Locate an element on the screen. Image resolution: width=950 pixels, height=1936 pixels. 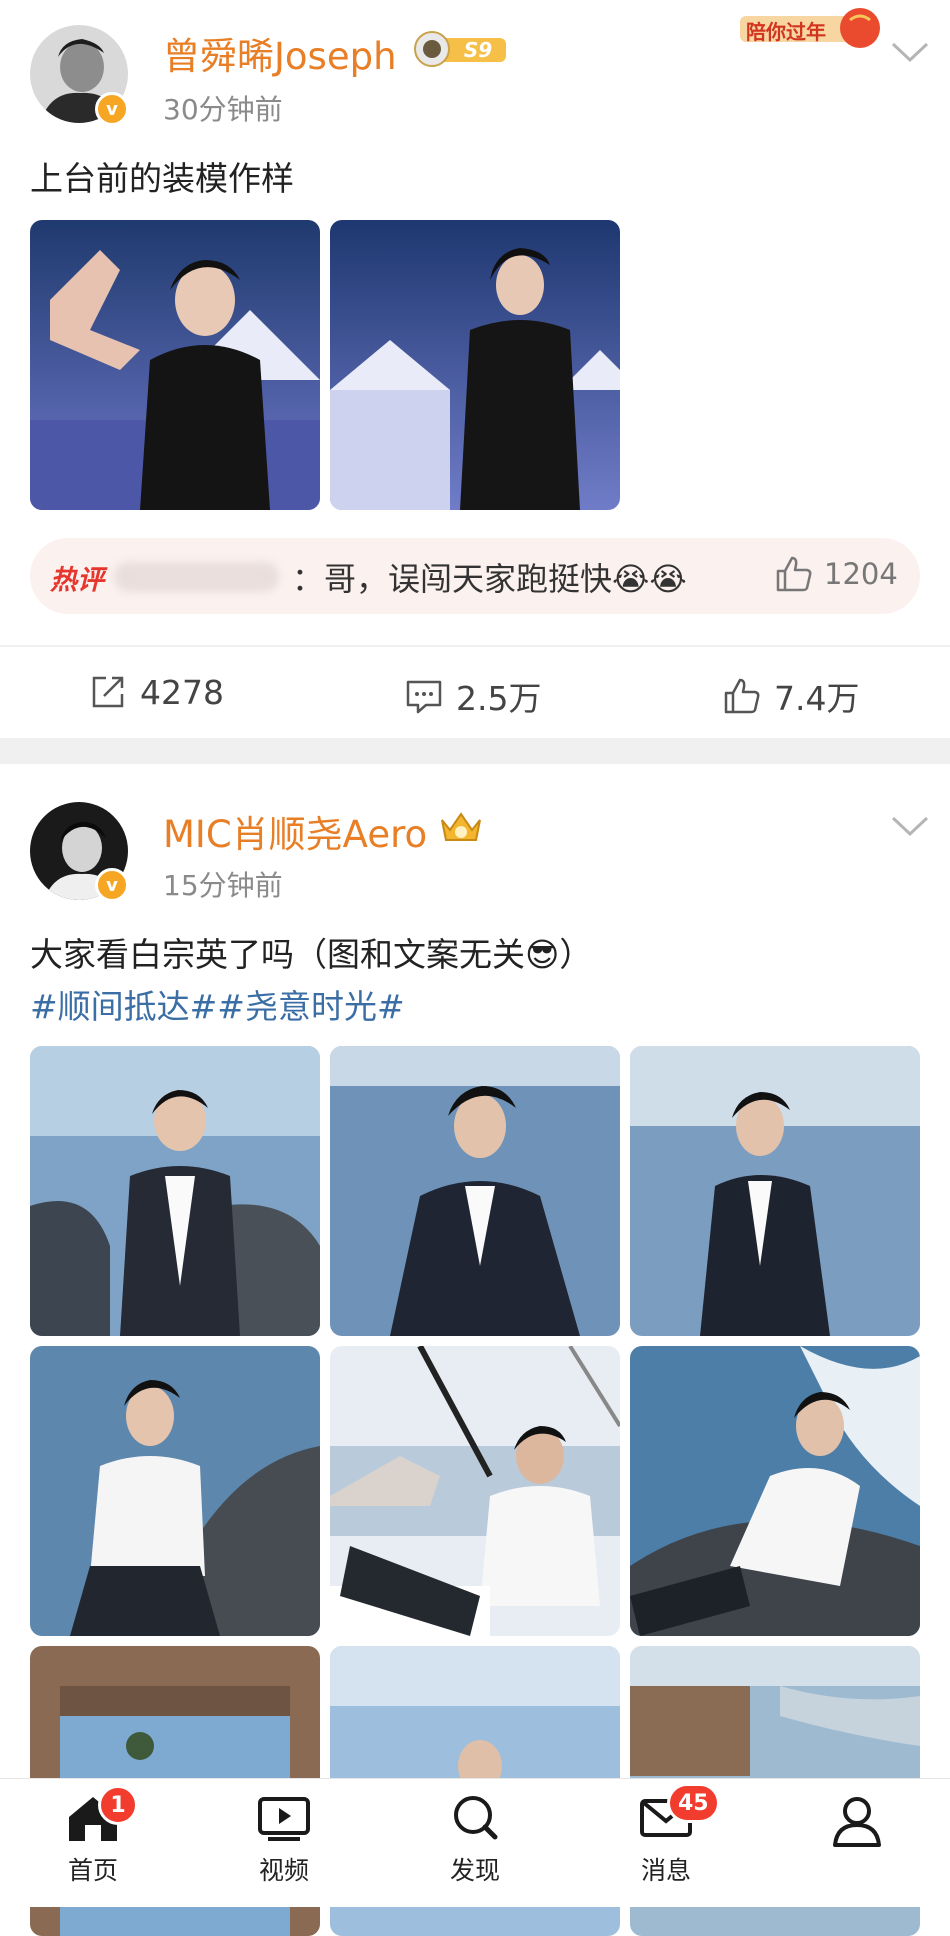
post-text: 大家看白宗英了吗（图和文案无关😎） is located at coordinates (311, 952).